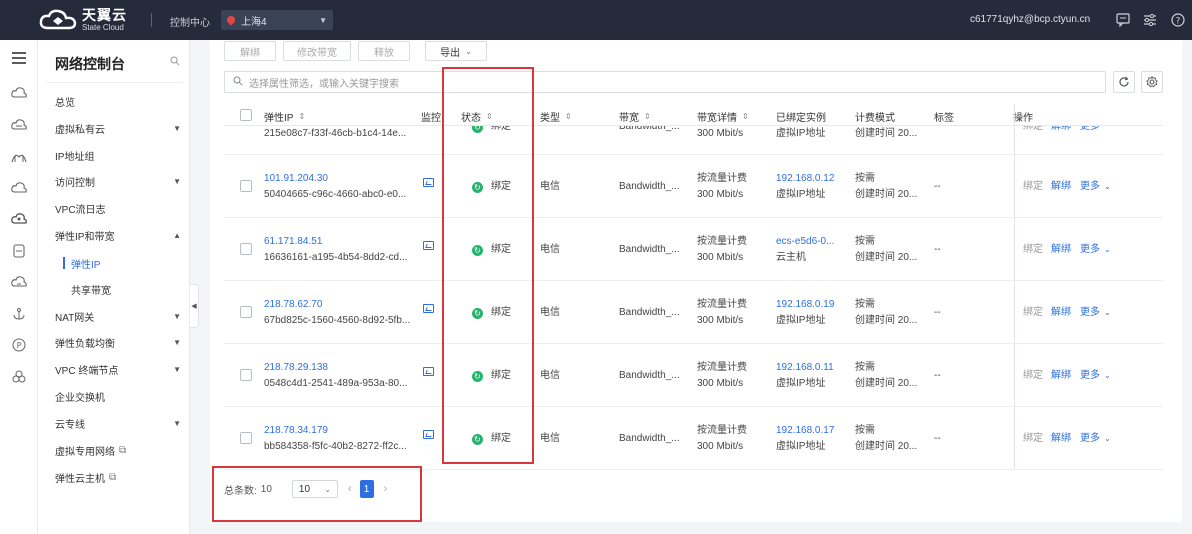 This screenshot has width=1192, height=534. I want to click on account-name: c61771qyhz@bcp.ctyun.cn, so click(1030, 19).